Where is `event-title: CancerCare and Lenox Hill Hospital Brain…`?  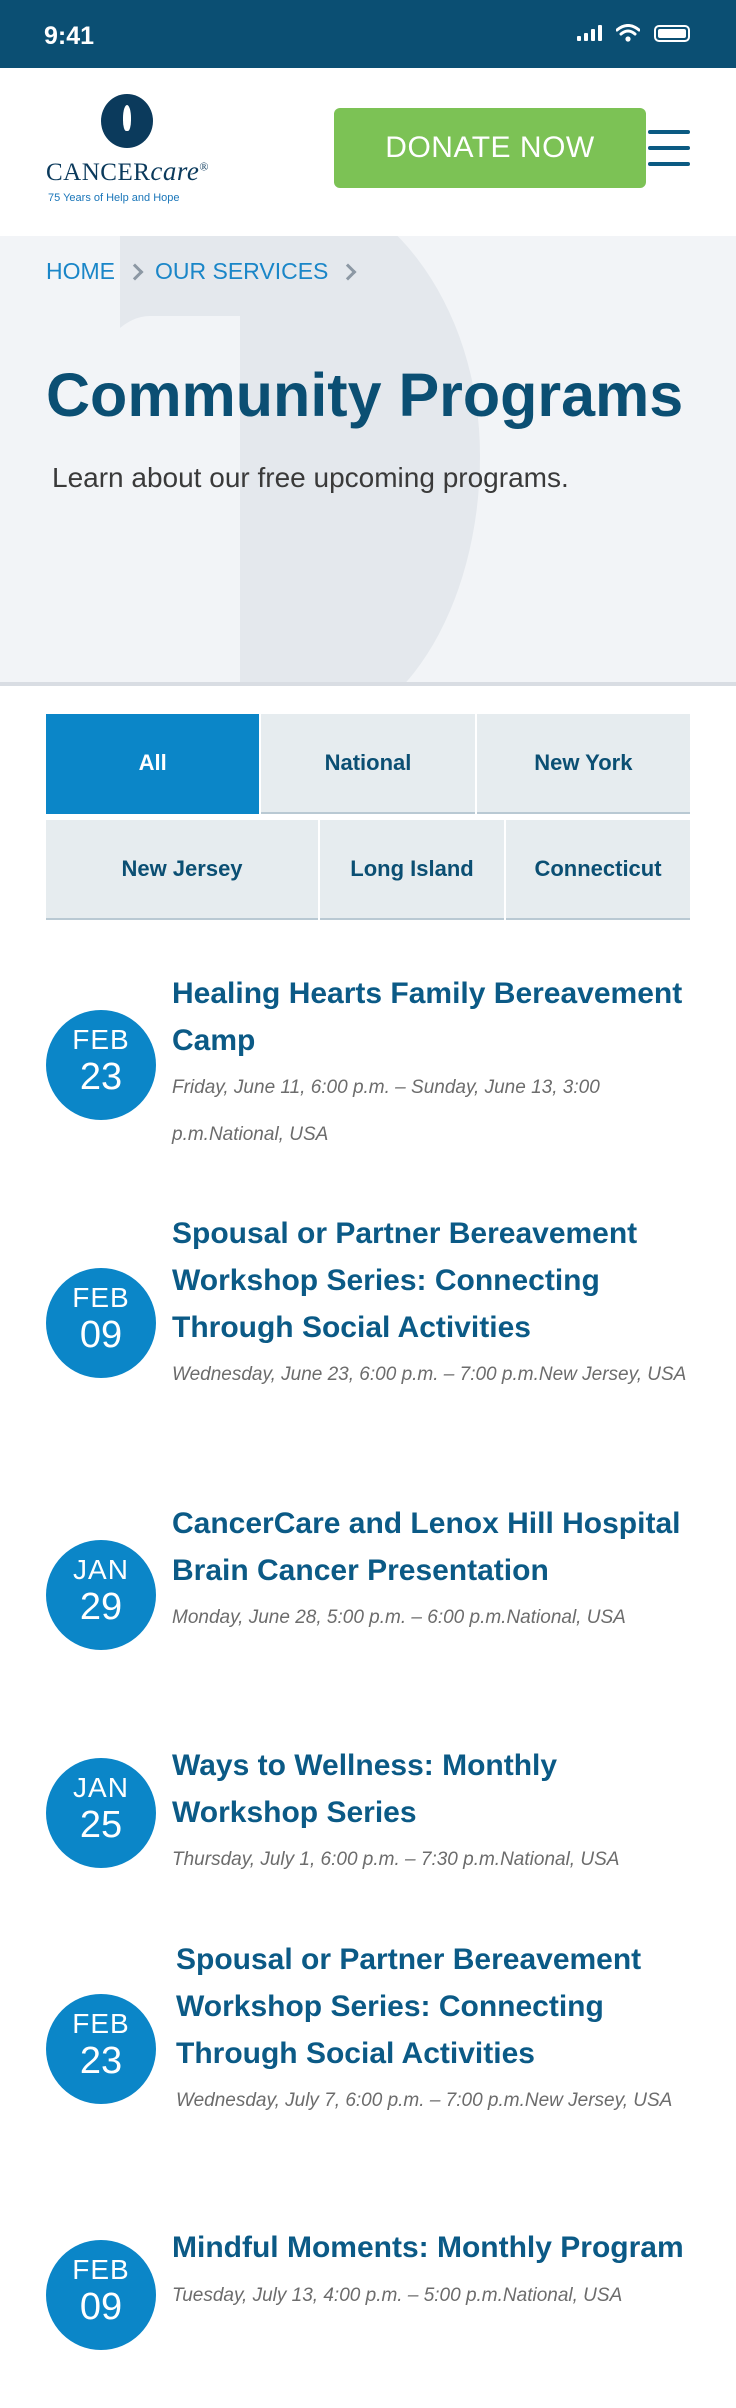 event-title: CancerCare and Lenox Hill Hospital Brain… is located at coordinates (432, 1547).